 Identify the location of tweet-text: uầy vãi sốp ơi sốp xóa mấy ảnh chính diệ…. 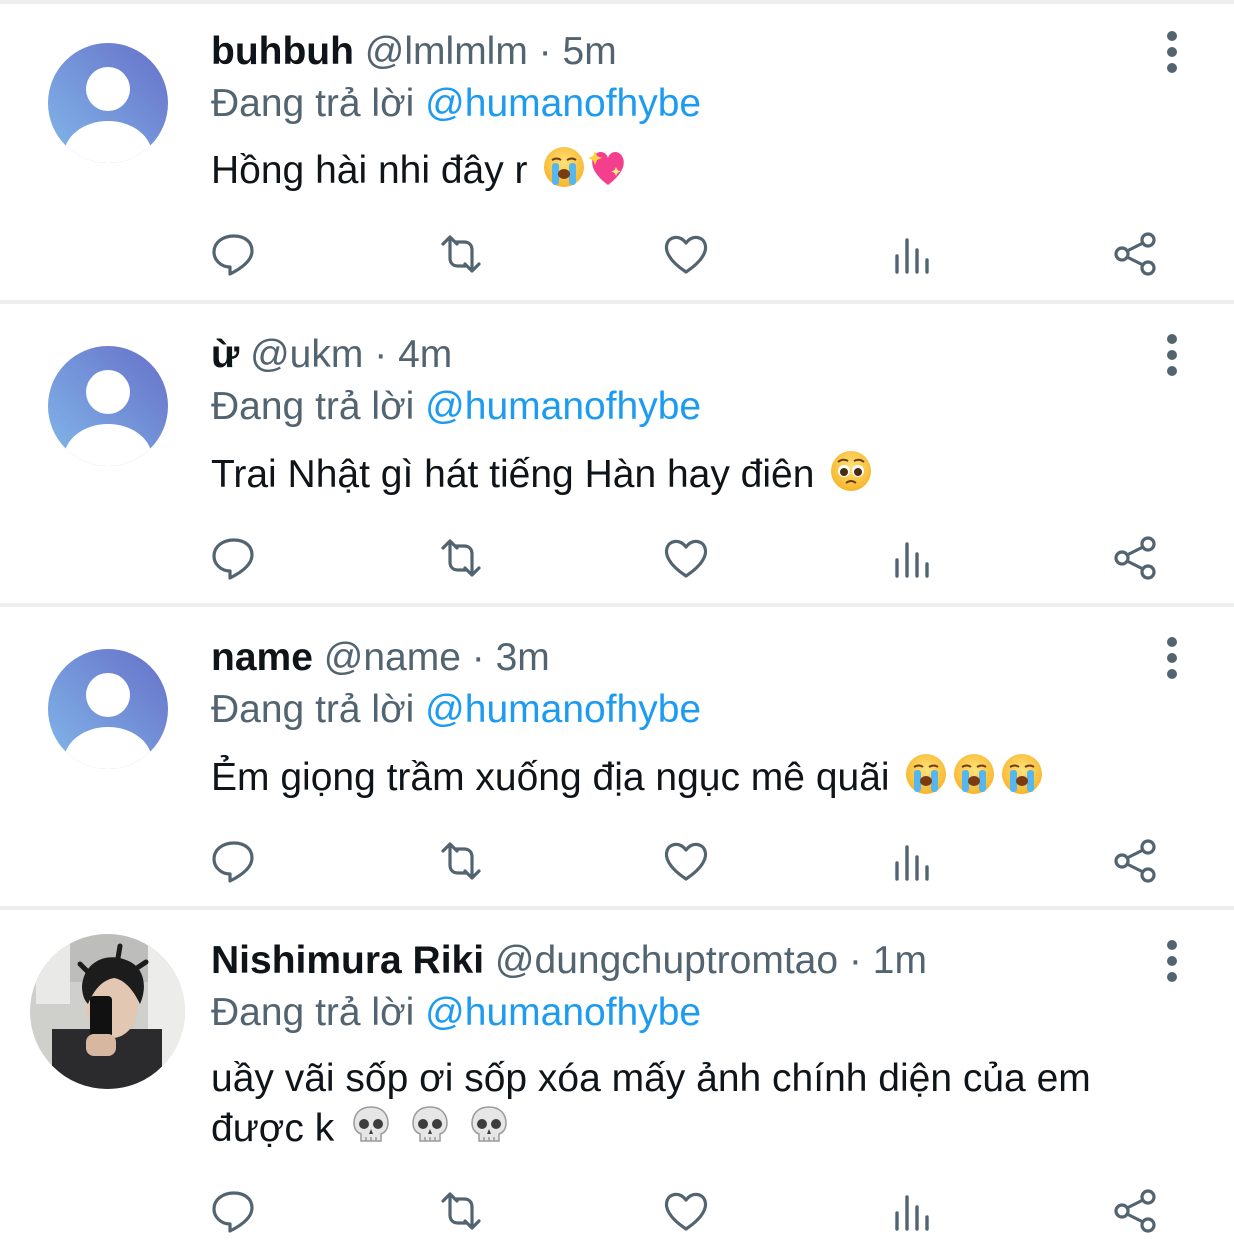
(691, 1104).